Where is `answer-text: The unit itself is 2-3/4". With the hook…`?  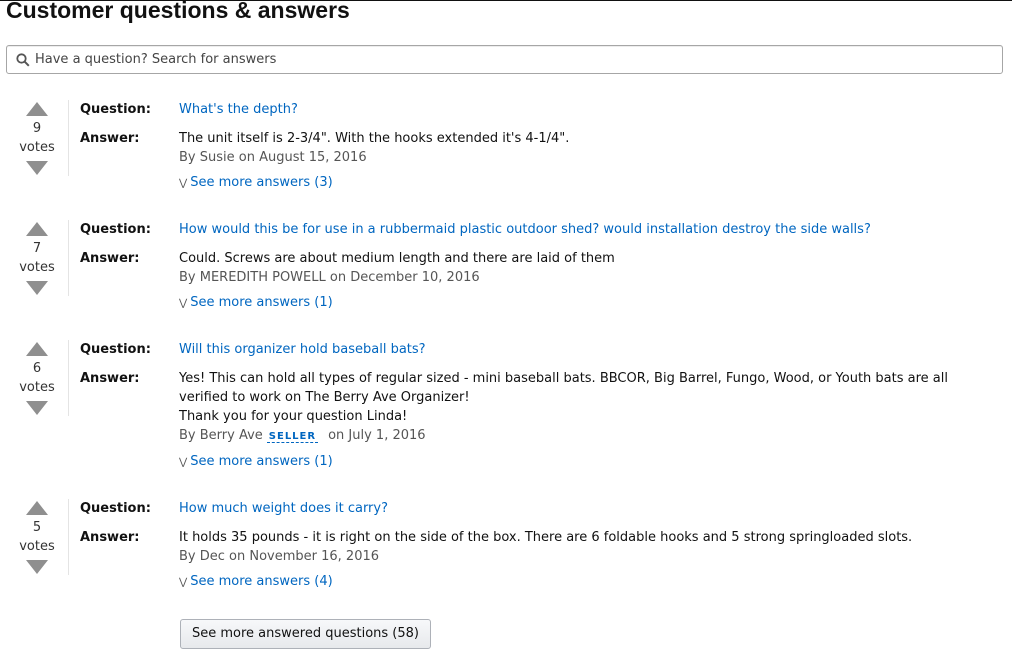
answer-text: The unit itself is 2-3/4". With the hook… is located at coordinates (579, 138).